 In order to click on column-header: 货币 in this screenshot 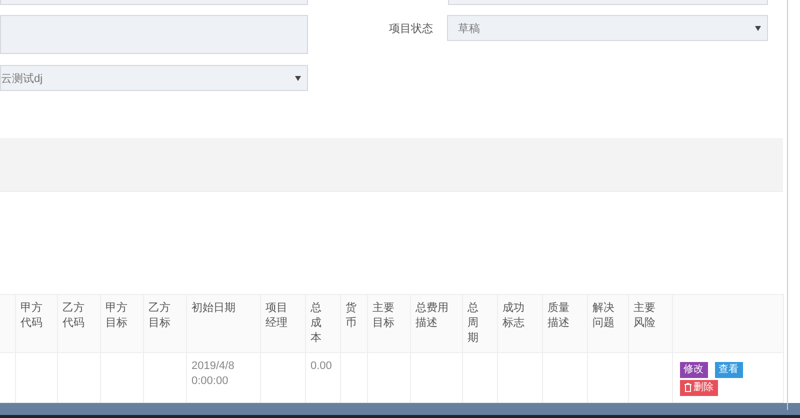, I will do `click(351, 315)`.